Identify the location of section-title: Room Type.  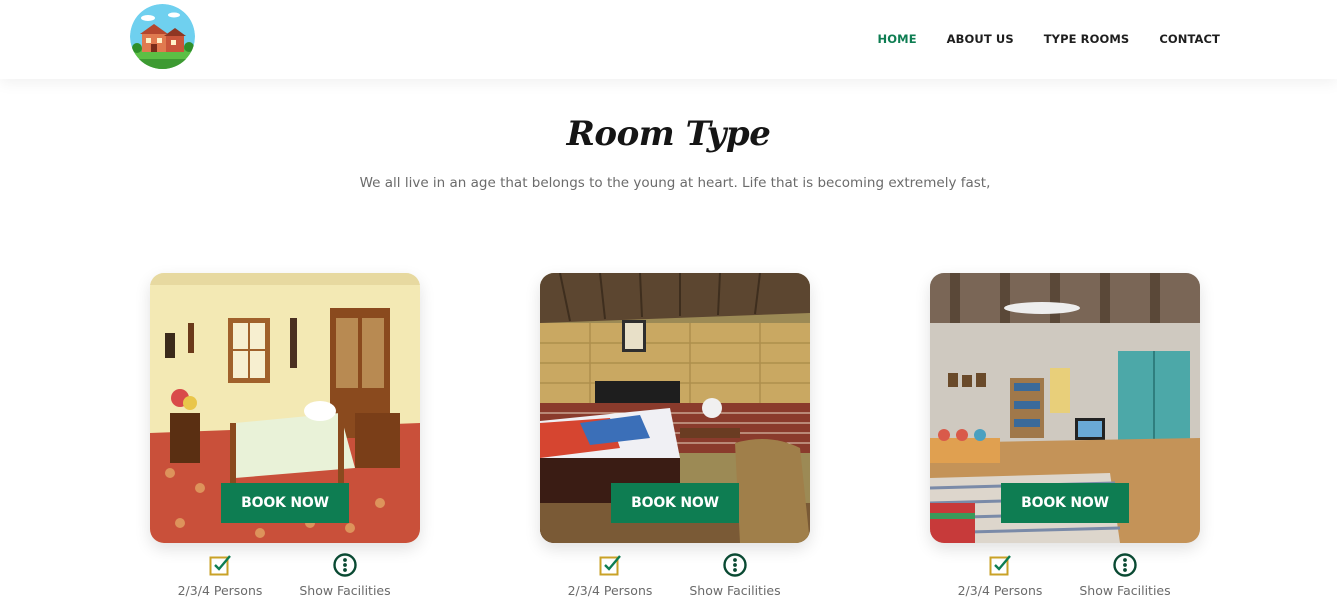
(668, 134).